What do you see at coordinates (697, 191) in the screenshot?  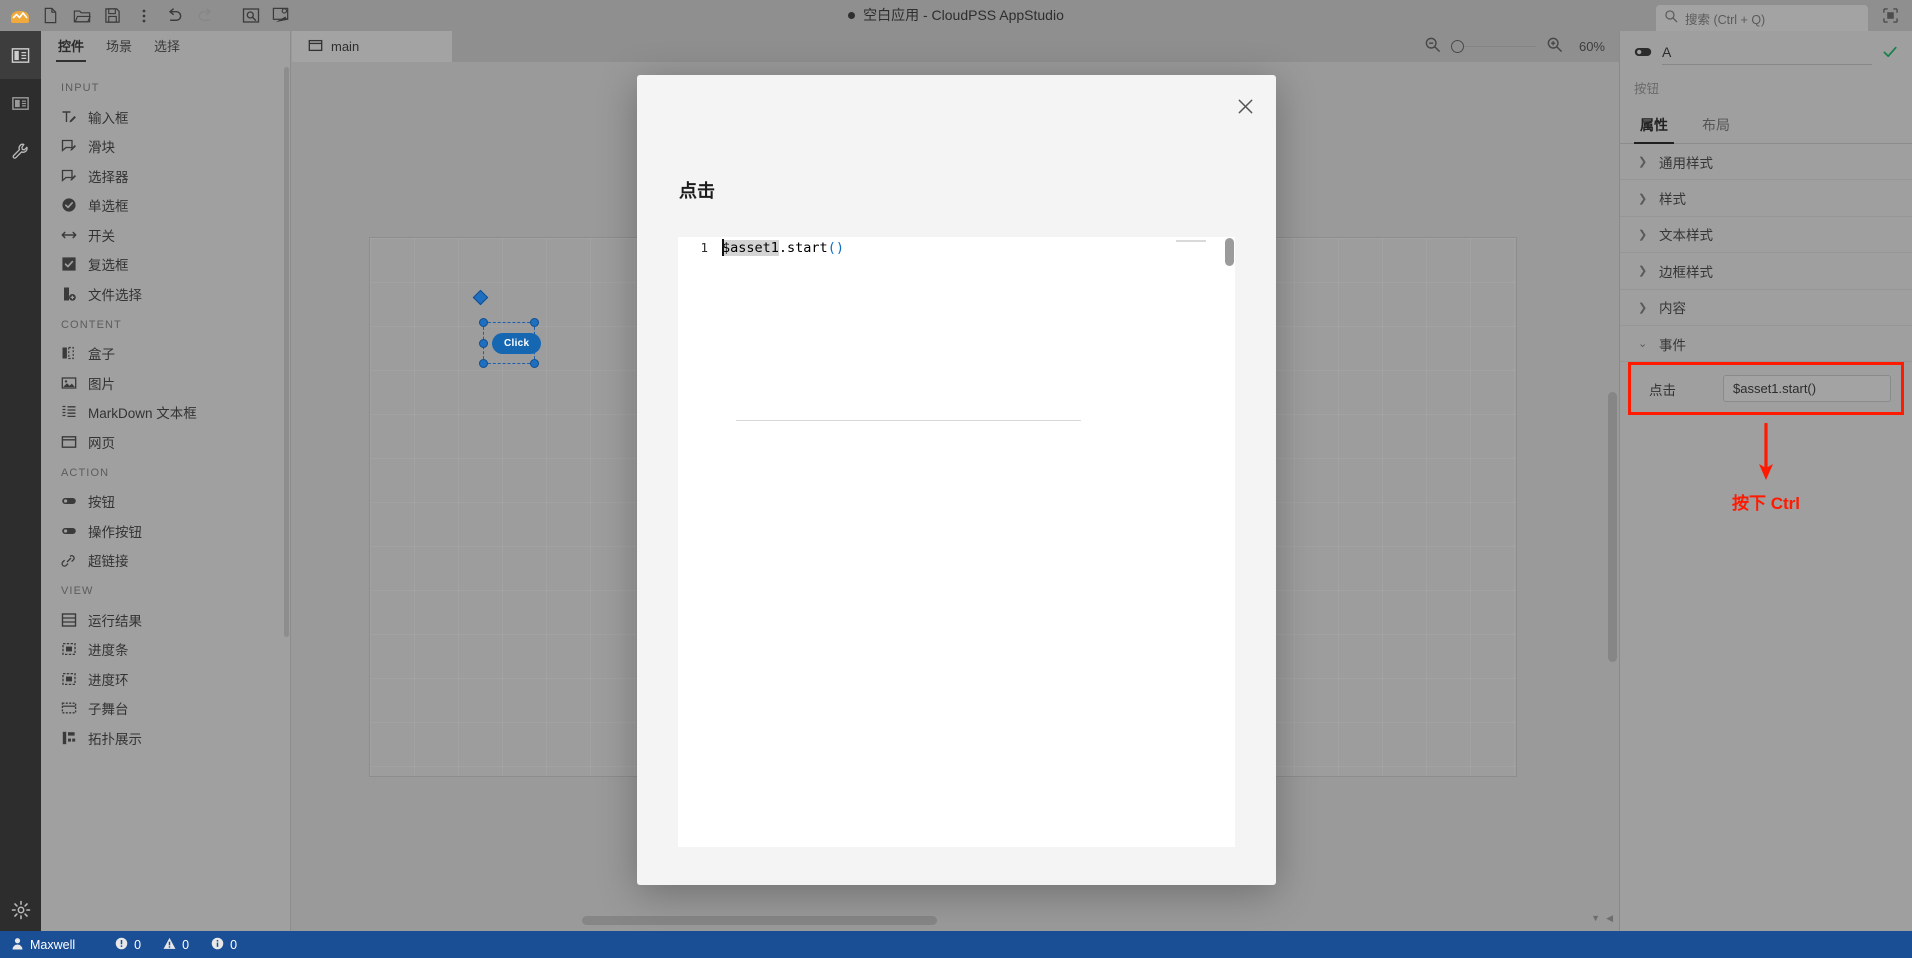 I see `dialog-title: 点击` at bounding box center [697, 191].